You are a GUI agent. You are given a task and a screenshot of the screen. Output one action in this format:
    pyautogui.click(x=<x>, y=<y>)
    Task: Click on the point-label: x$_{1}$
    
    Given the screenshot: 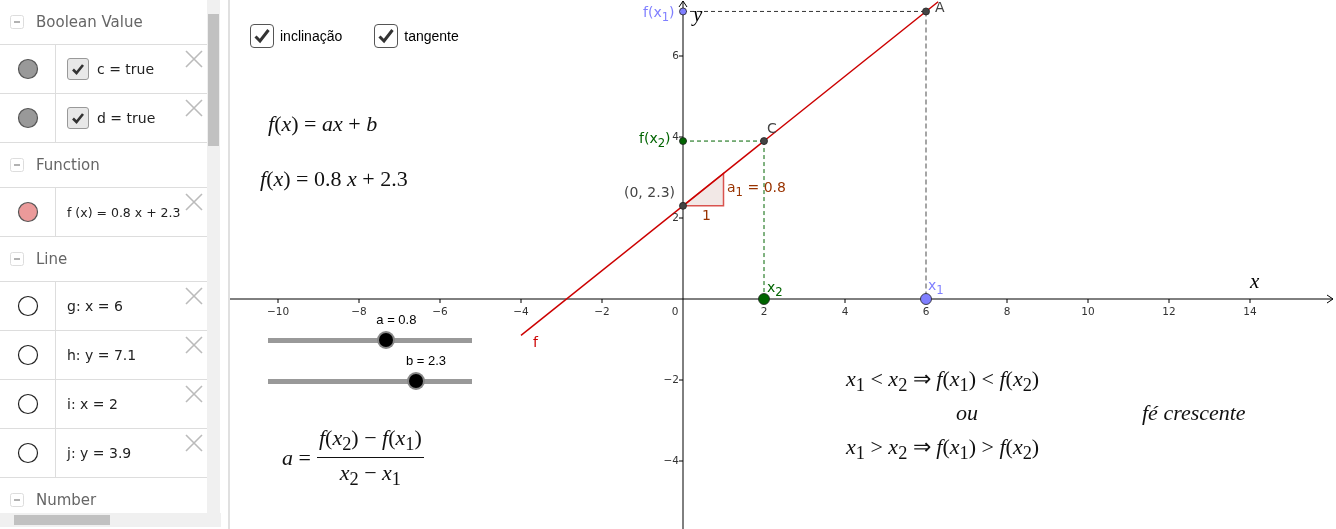 What is the action you would take?
    pyautogui.click(x=936, y=287)
    